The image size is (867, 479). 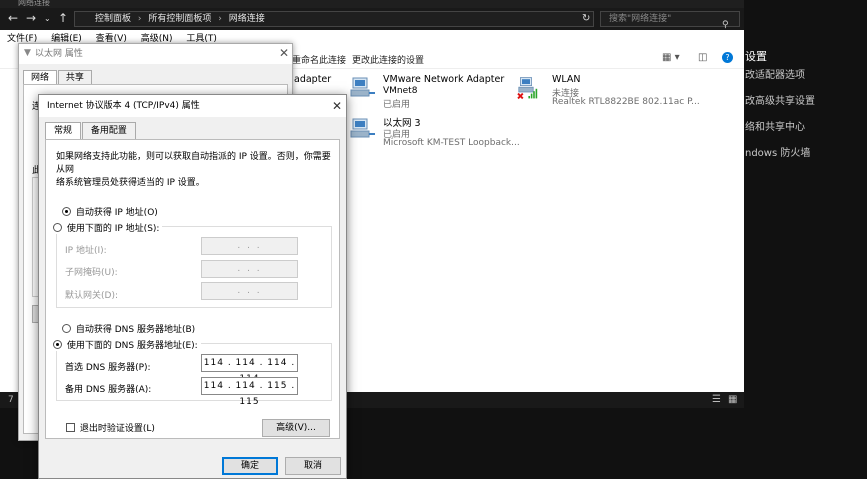 I want to click on auto-ip-radio: 自动获得 IP 地址(O), so click(x=110, y=211).